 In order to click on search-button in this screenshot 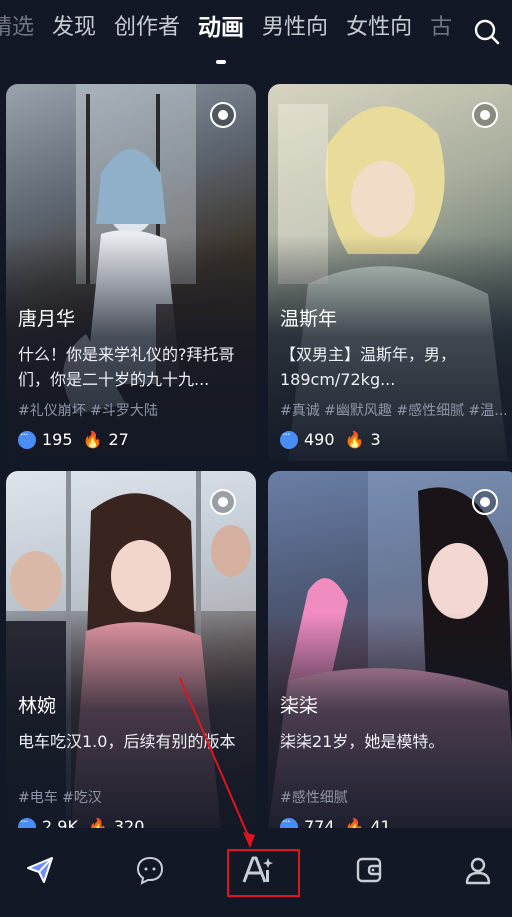, I will do `click(487, 32)`.